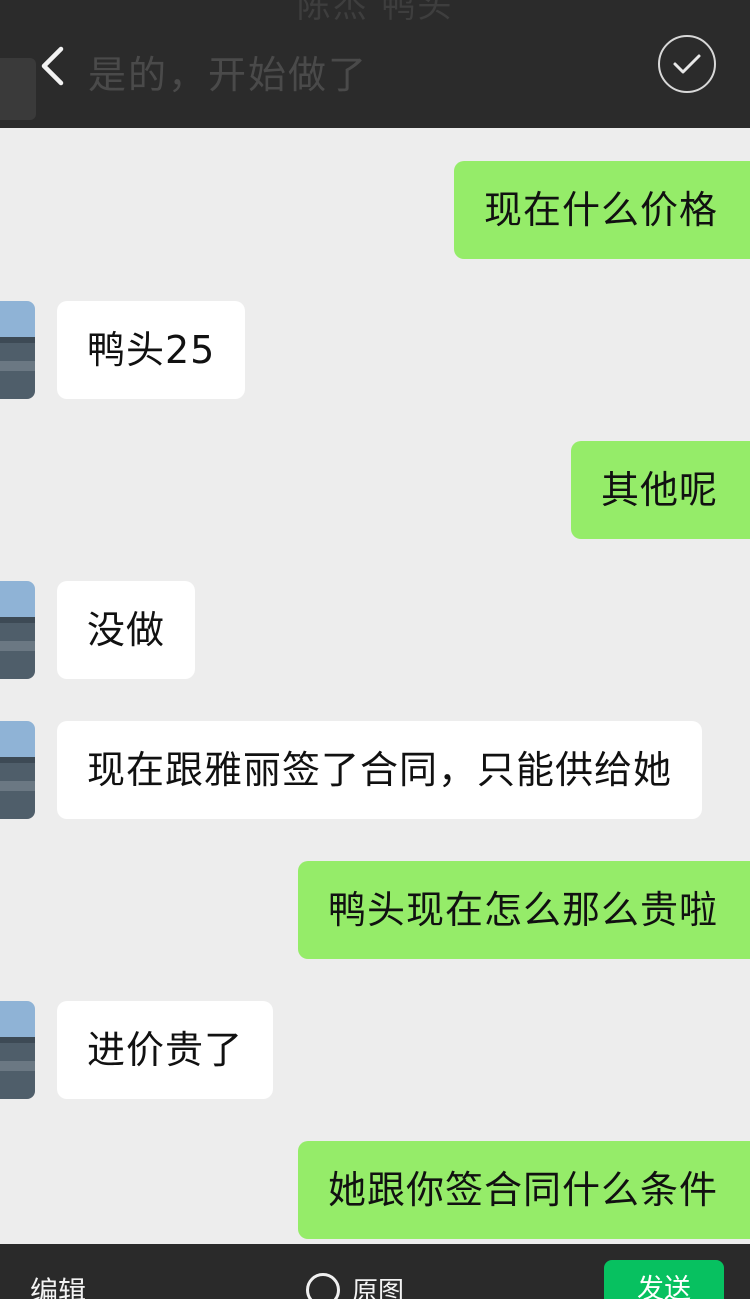 The height and width of the screenshot is (1299, 750). I want to click on radio-circle-icon, so click(323, 1285).